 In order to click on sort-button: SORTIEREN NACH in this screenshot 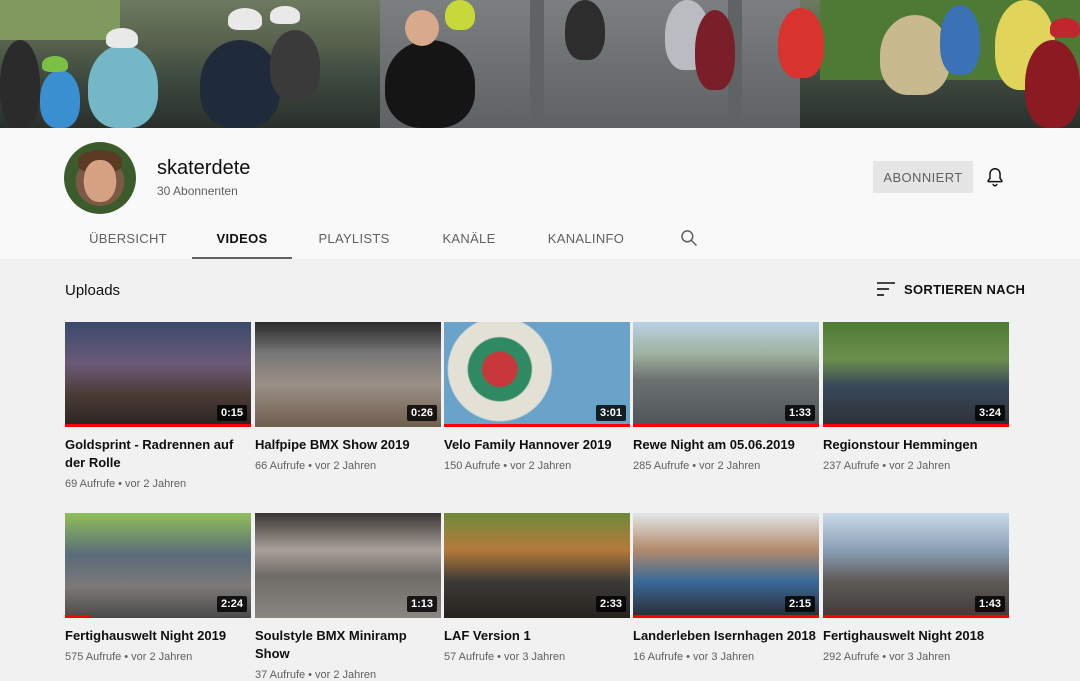, I will do `click(951, 289)`.